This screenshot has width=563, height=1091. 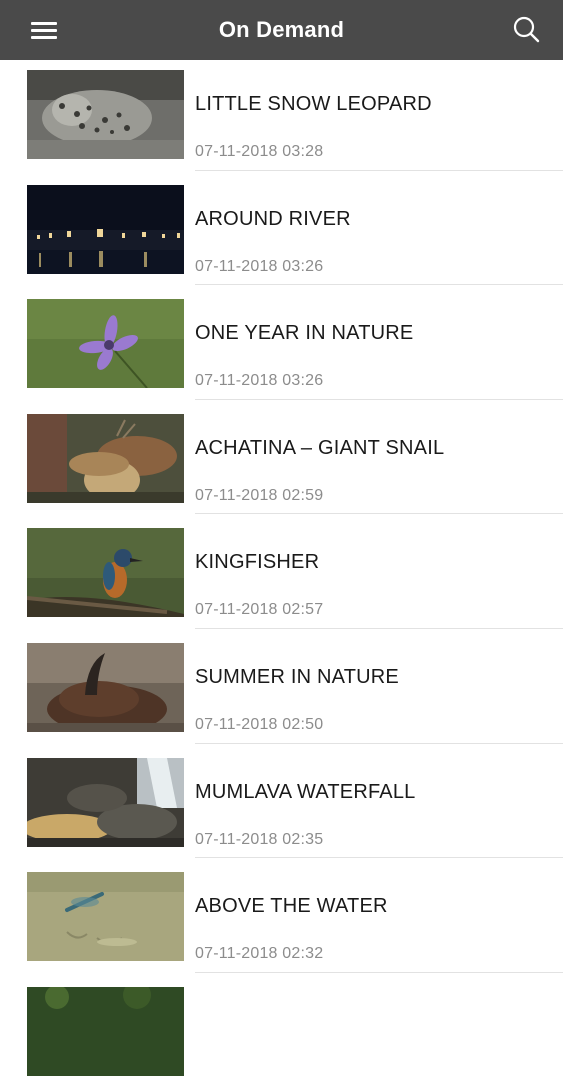 What do you see at coordinates (527, 30) in the screenshot?
I see `search-icon` at bounding box center [527, 30].